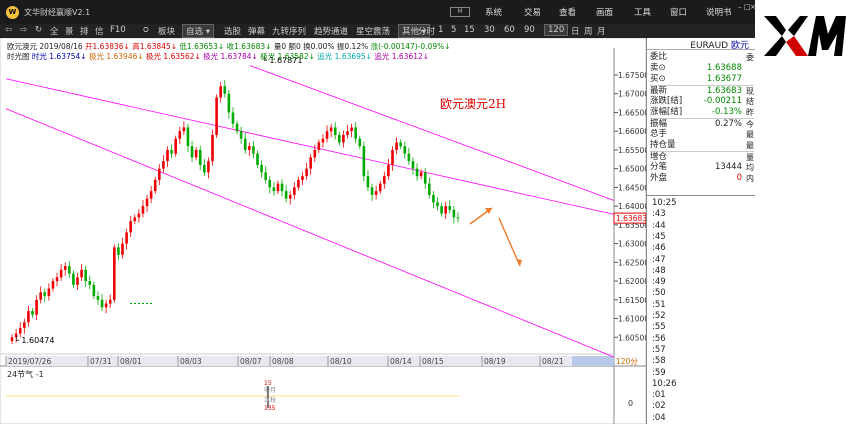 This screenshot has width=858, height=440. What do you see at coordinates (724, 79) in the screenshot?
I see `panel-row-value: 1.63677` at bounding box center [724, 79].